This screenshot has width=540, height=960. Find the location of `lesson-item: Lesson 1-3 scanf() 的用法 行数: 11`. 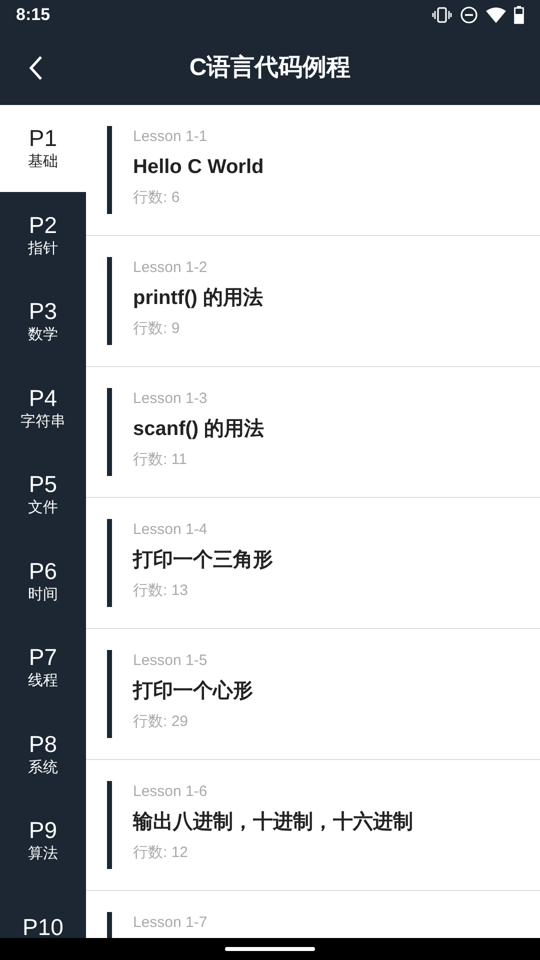

lesson-item: Lesson 1-3 scanf() 的用法 行数: 11 is located at coordinates (313, 432).